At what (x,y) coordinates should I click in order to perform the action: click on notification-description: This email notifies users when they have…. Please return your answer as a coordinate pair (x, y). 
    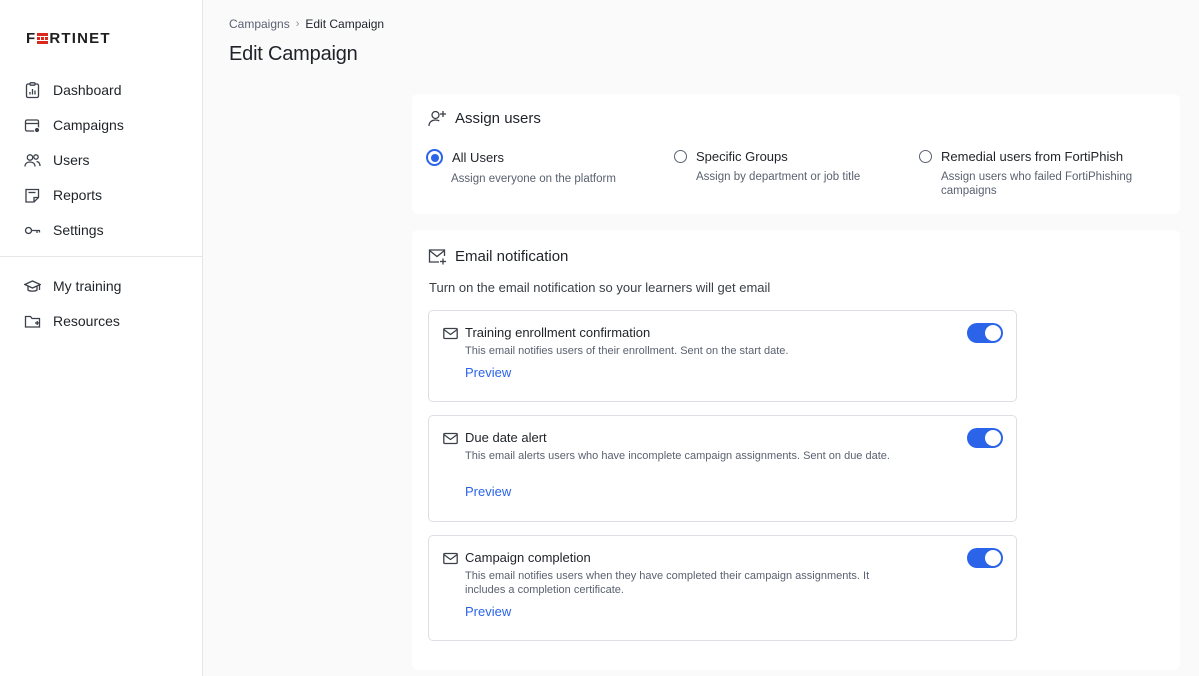
    Looking at the image, I should click on (667, 583).